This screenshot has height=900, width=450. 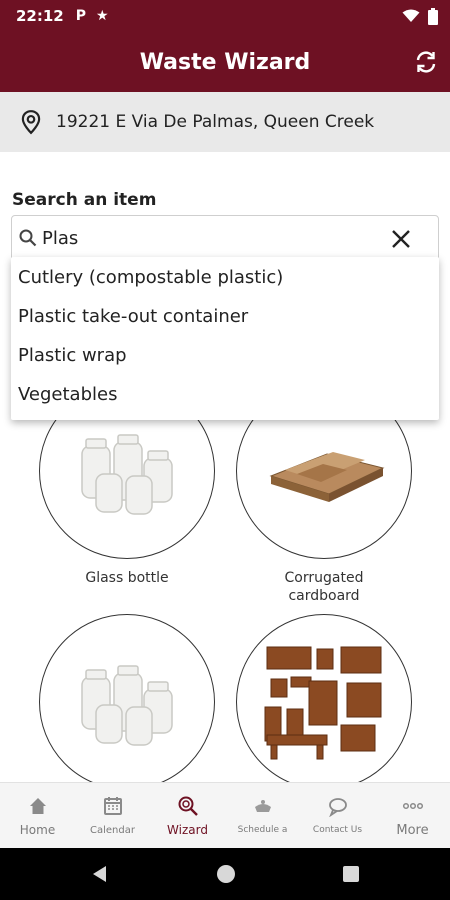 What do you see at coordinates (28, 238) in the screenshot?
I see `search-icon` at bounding box center [28, 238].